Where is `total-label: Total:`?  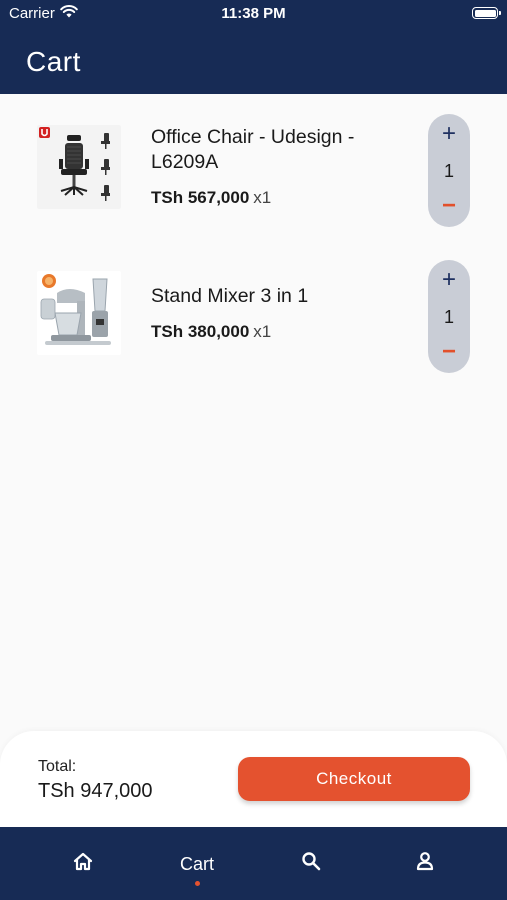 total-label: Total: is located at coordinates (57, 766).